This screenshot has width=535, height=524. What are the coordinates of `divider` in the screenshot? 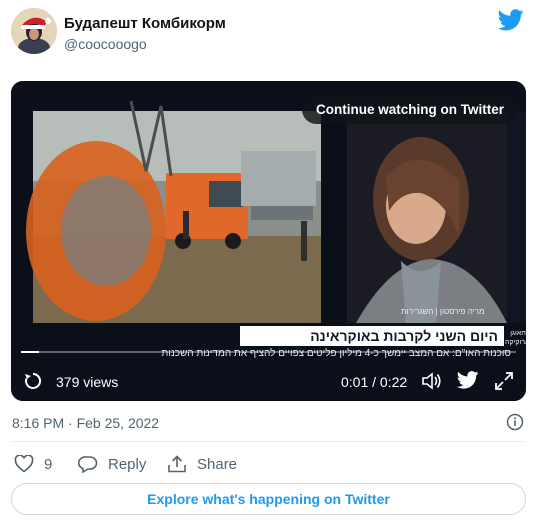 It's located at (268, 441).